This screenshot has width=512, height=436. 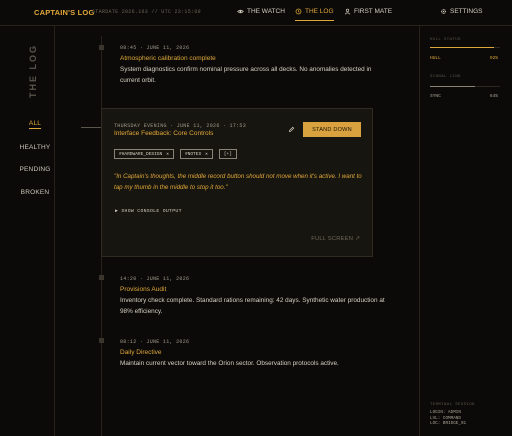 I want to click on filter-pending: PENDING, so click(x=35, y=169).